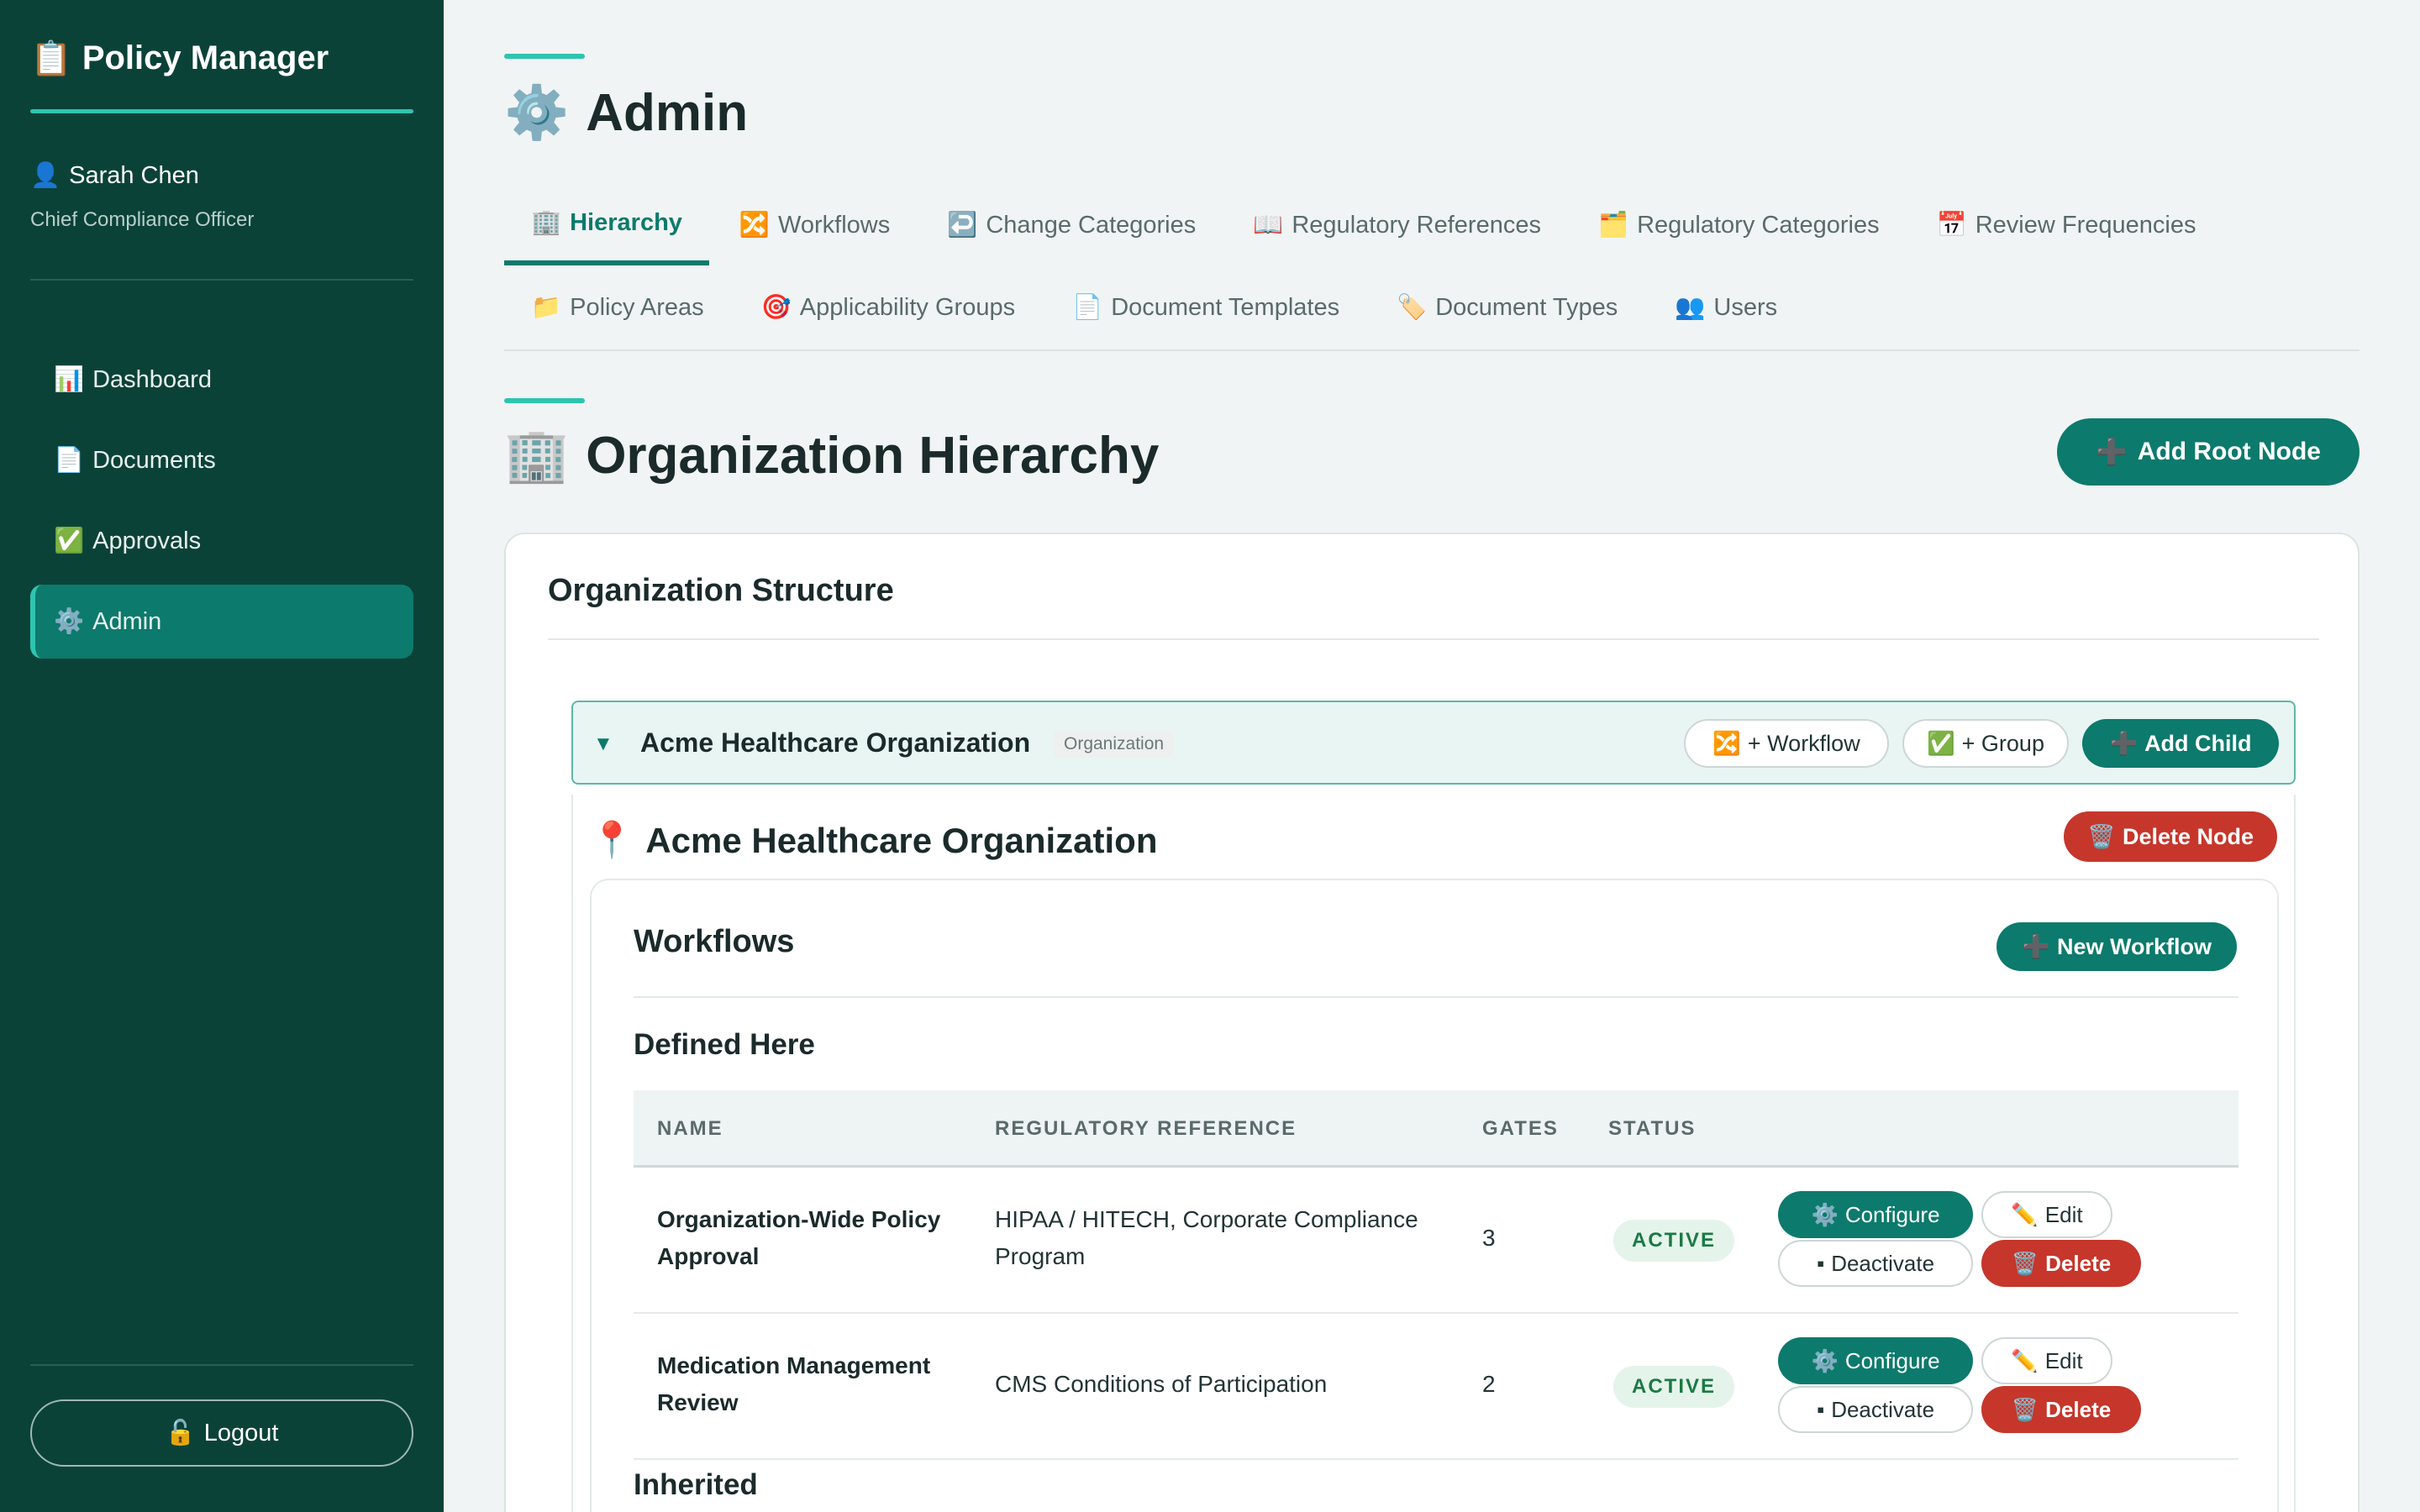 The height and width of the screenshot is (1512, 2420). Describe the element at coordinates (603, 744) in the screenshot. I see `caret-down-icon: ▼` at that location.